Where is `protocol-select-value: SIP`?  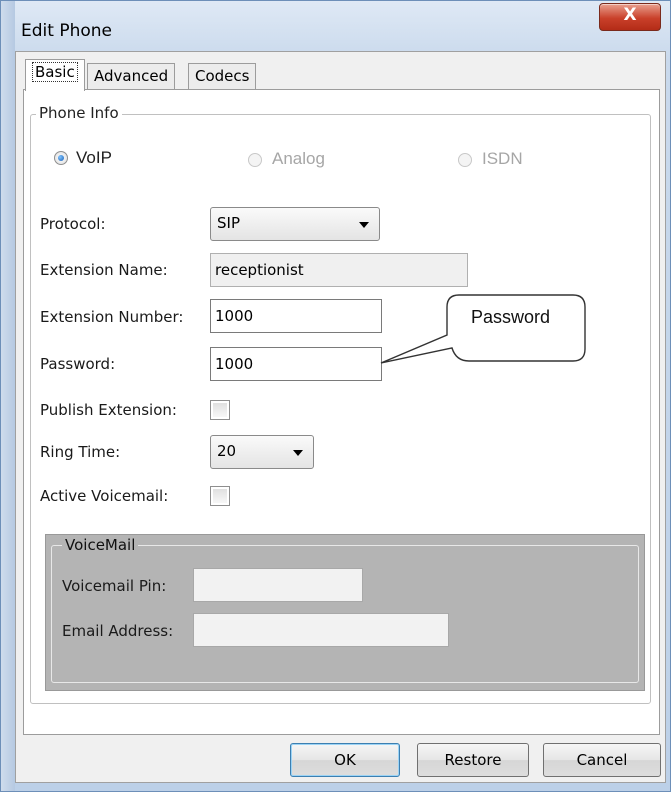 protocol-select-value: SIP is located at coordinates (228, 223).